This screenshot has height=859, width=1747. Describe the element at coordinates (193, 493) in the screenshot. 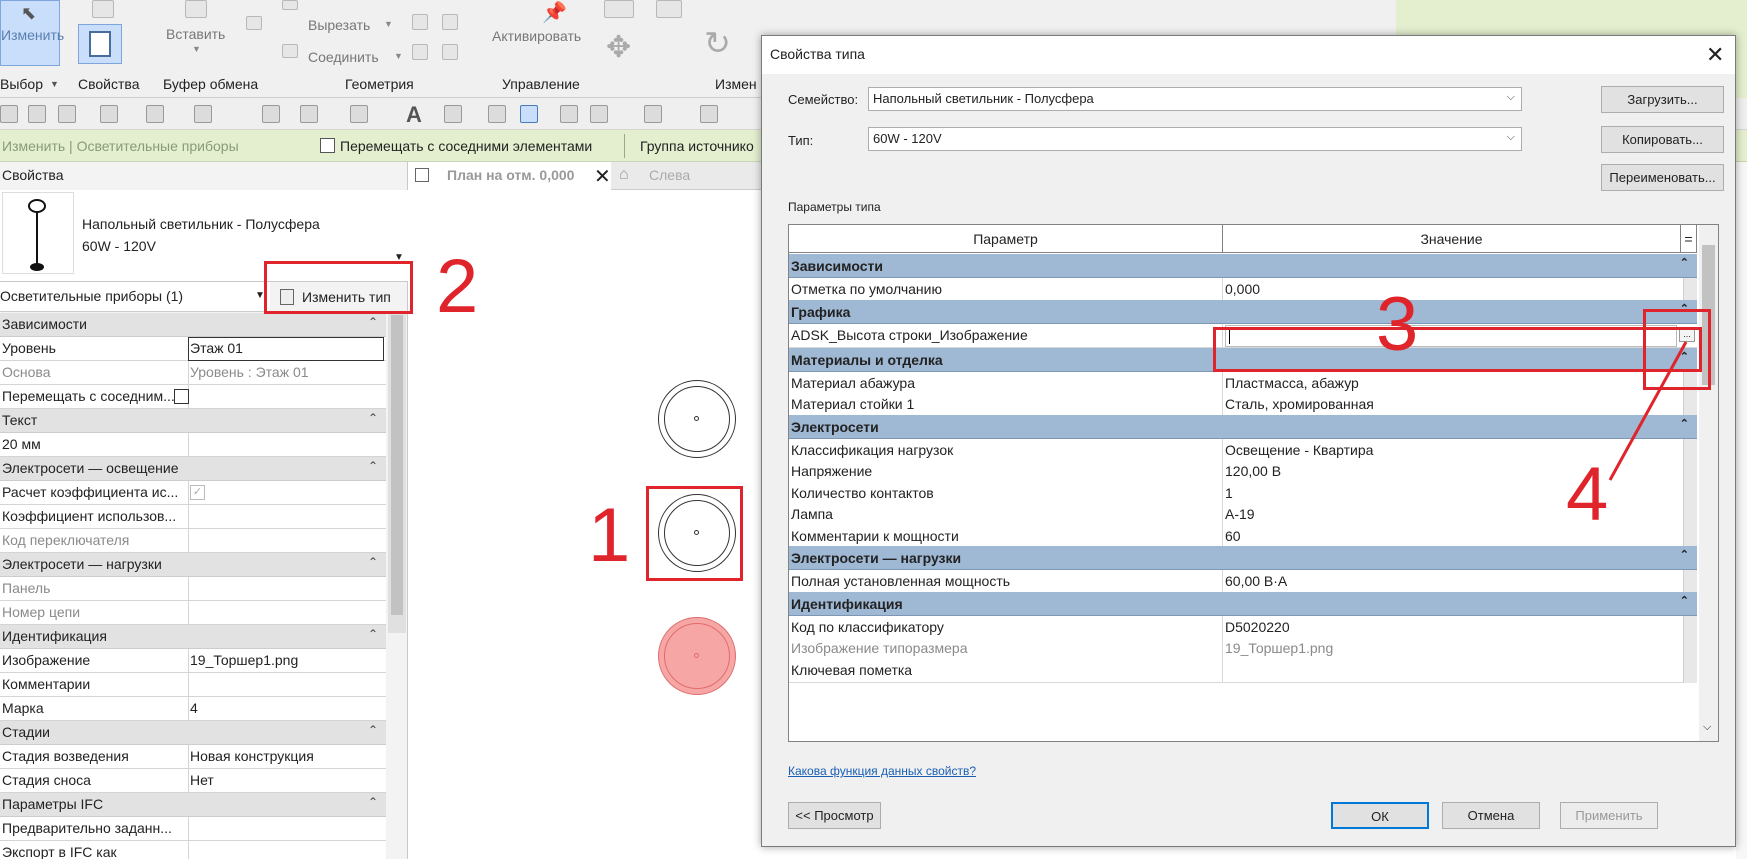

I see `palette-property-row: Расчет коэффициента ис... ✓` at that location.